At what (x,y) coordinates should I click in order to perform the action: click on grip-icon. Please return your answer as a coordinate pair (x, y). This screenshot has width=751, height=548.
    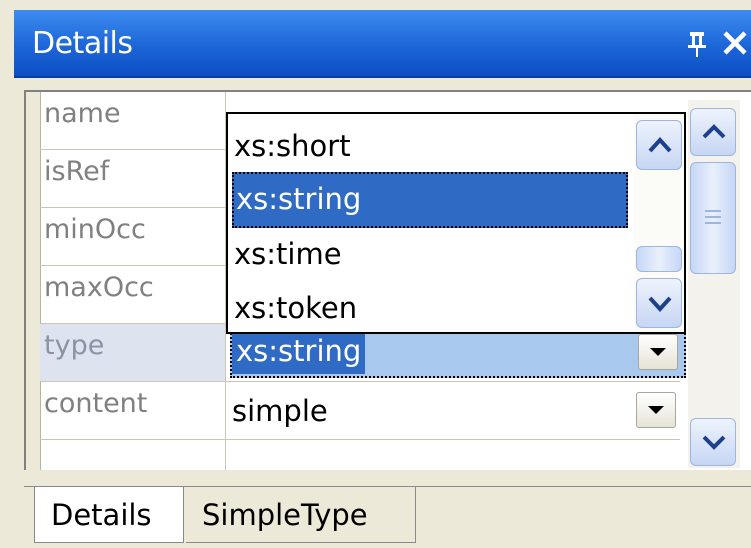
    Looking at the image, I should click on (713, 217).